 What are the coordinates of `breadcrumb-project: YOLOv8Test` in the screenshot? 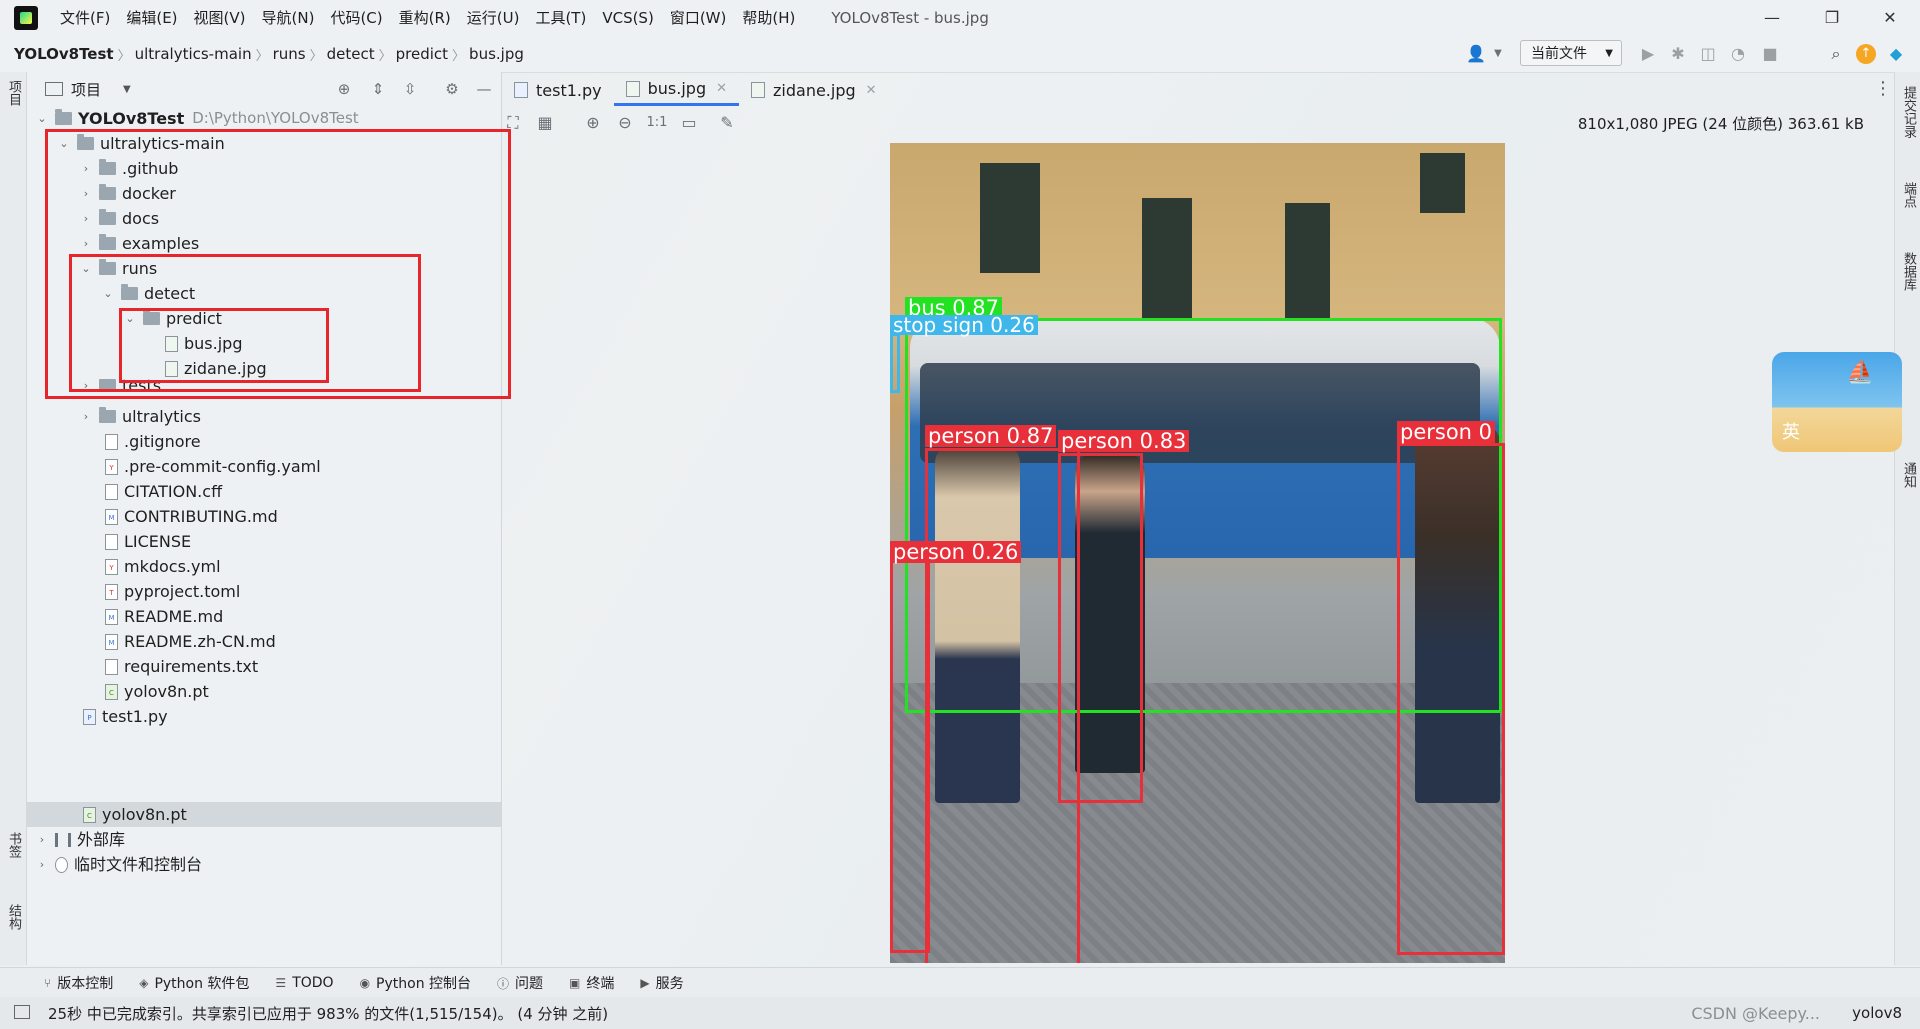 It's located at (59, 54).